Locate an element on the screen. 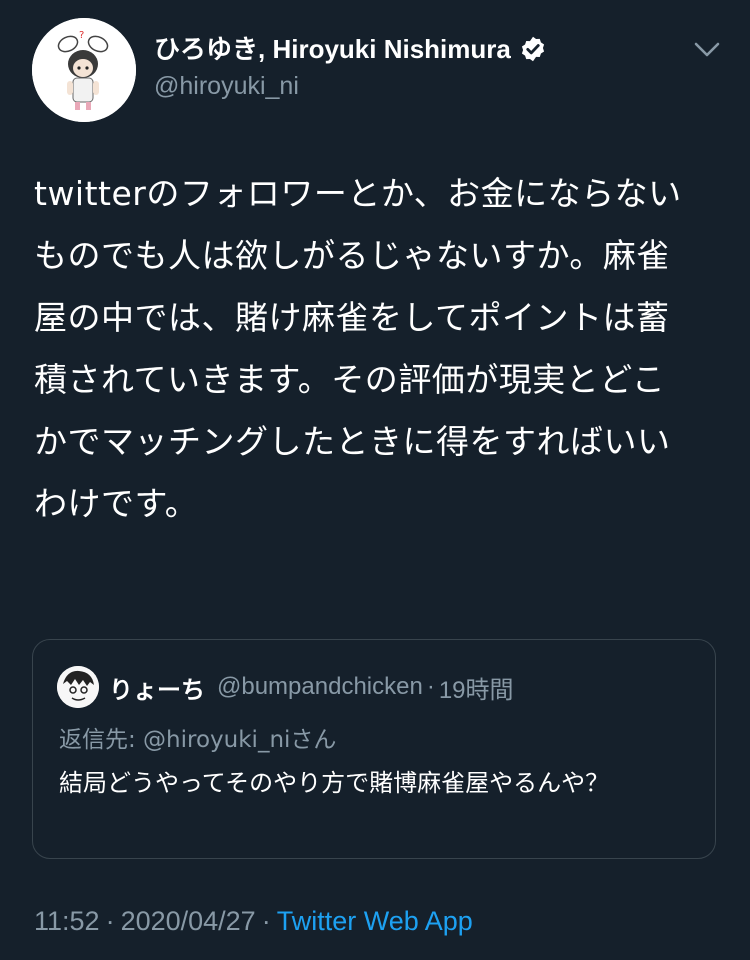  tweet-source-link: Twitter Web App is located at coordinates (375, 921).